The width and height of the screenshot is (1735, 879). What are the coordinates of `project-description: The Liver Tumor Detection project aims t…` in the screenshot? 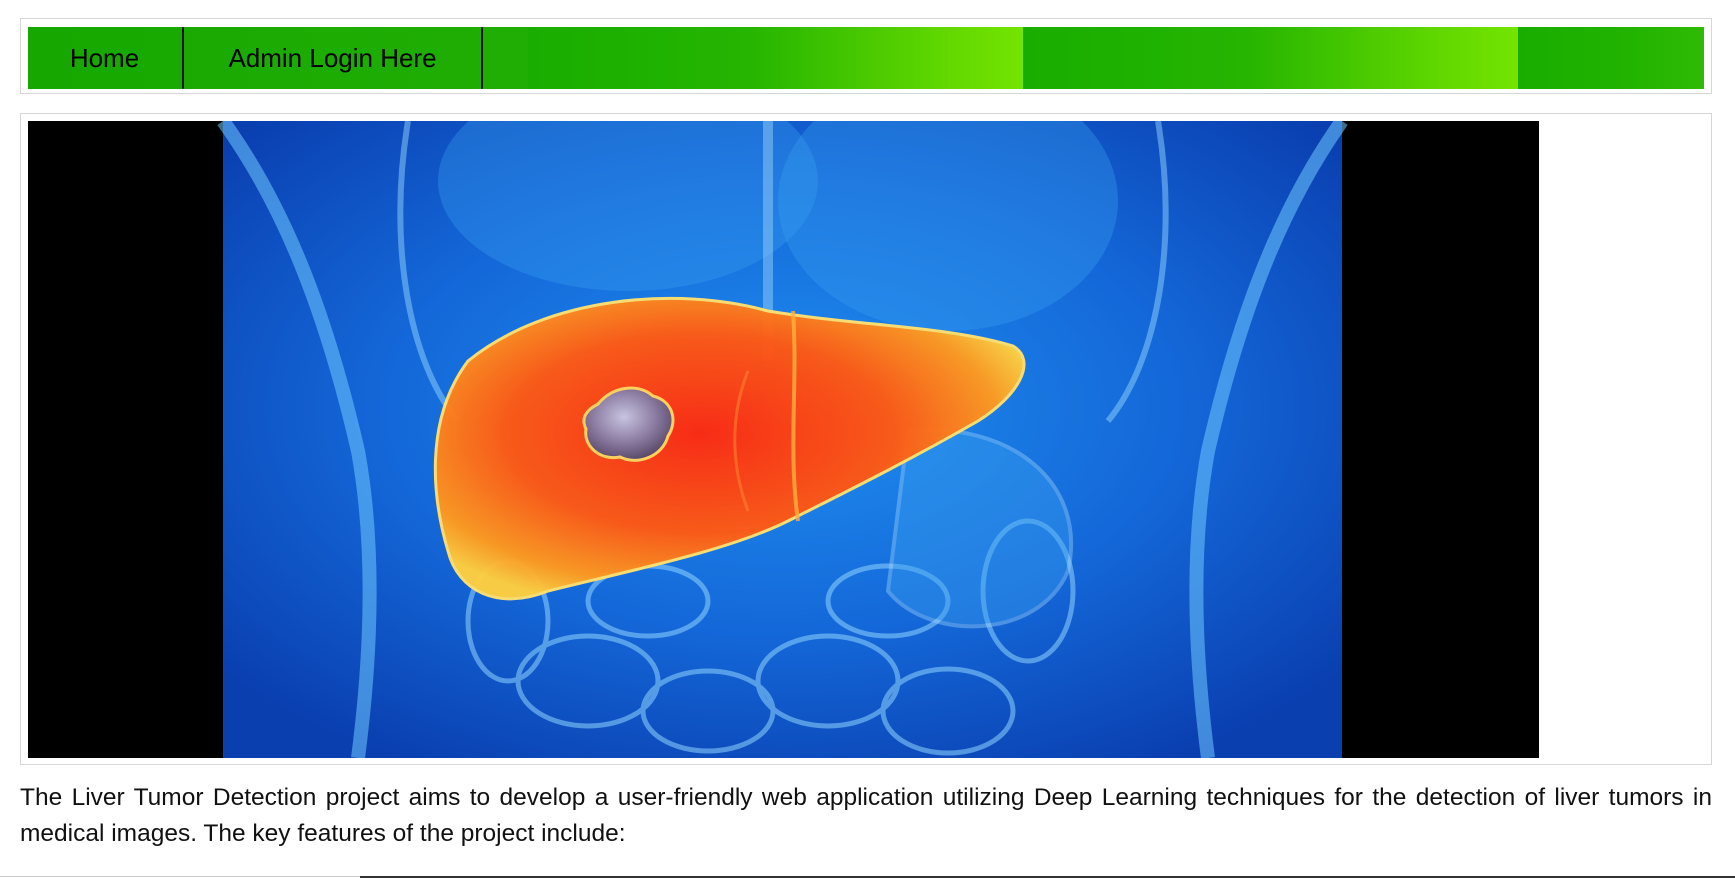 It's located at (866, 815).